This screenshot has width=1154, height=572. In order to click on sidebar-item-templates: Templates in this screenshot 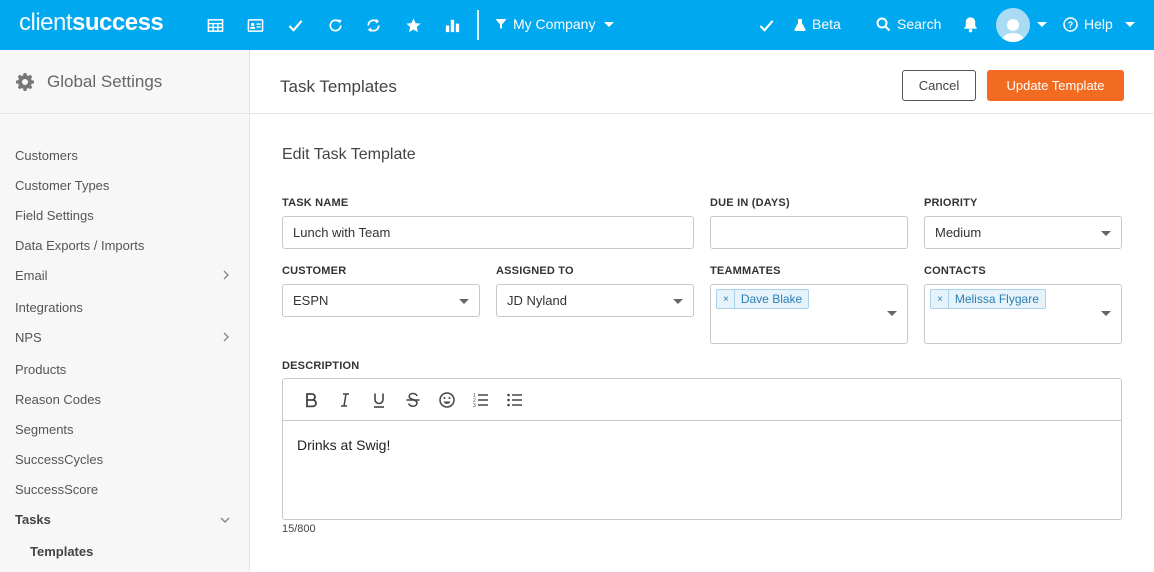, I will do `click(130, 551)`.